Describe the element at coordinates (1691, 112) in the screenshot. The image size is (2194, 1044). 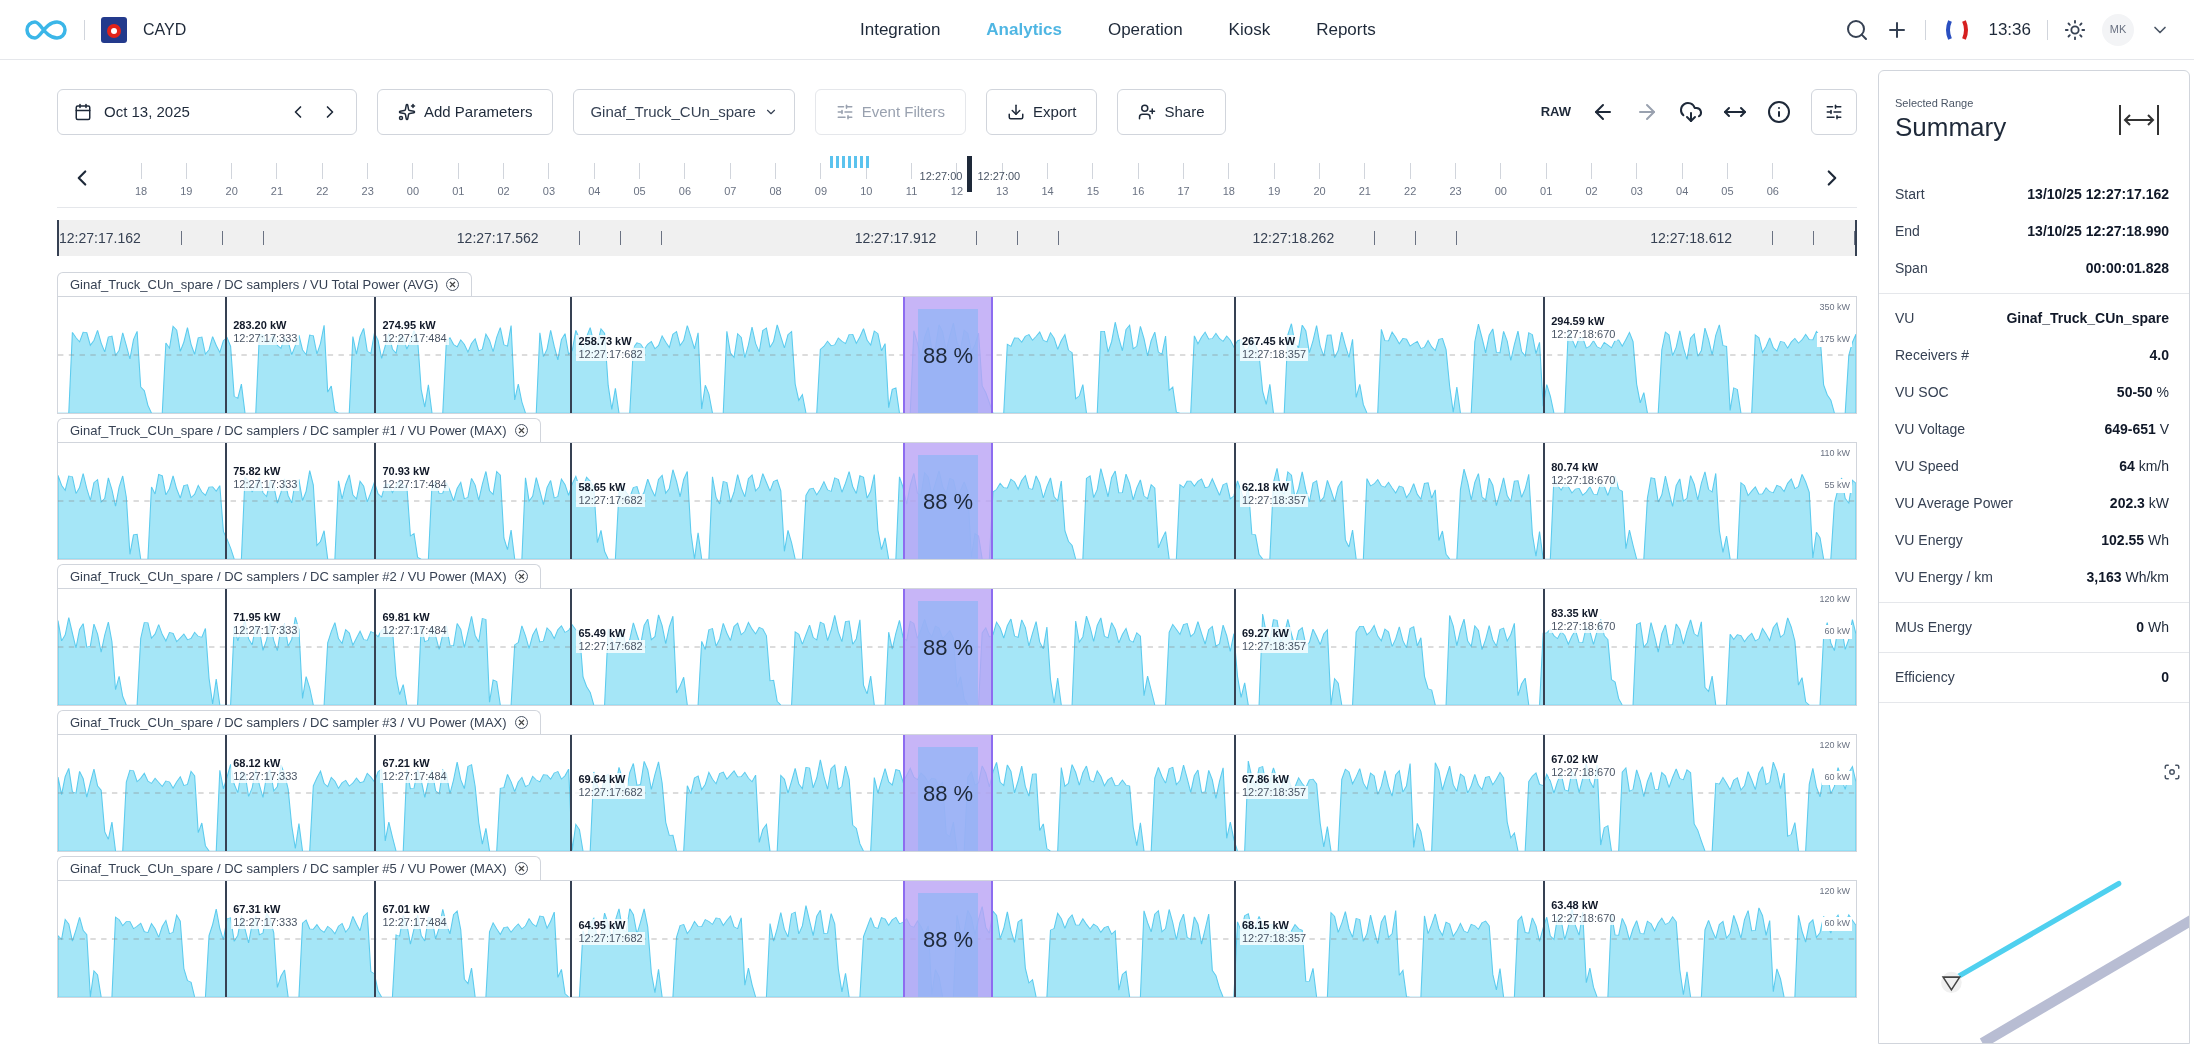
I see `cloud-download-icon` at that location.